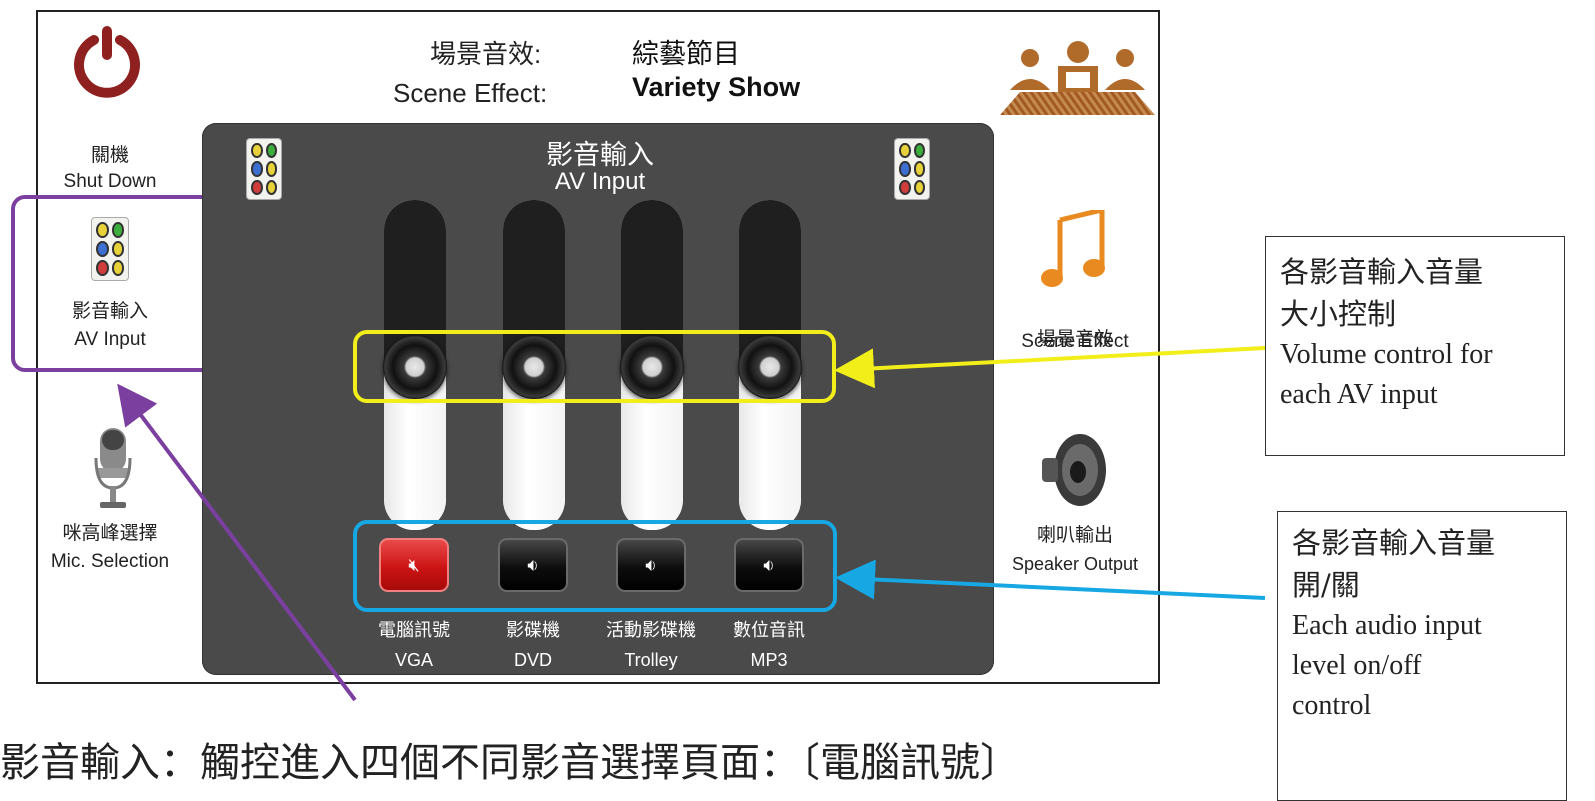  I want to click on scene-effect-label-en: Scene Effect, so click(1075, 342).